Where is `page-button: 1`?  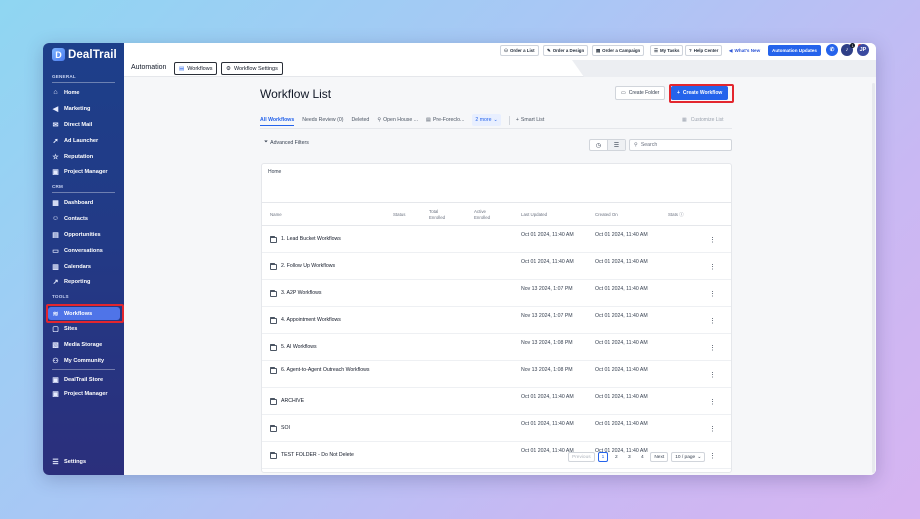
page-button: 1 is located at coordinates (603, 457).